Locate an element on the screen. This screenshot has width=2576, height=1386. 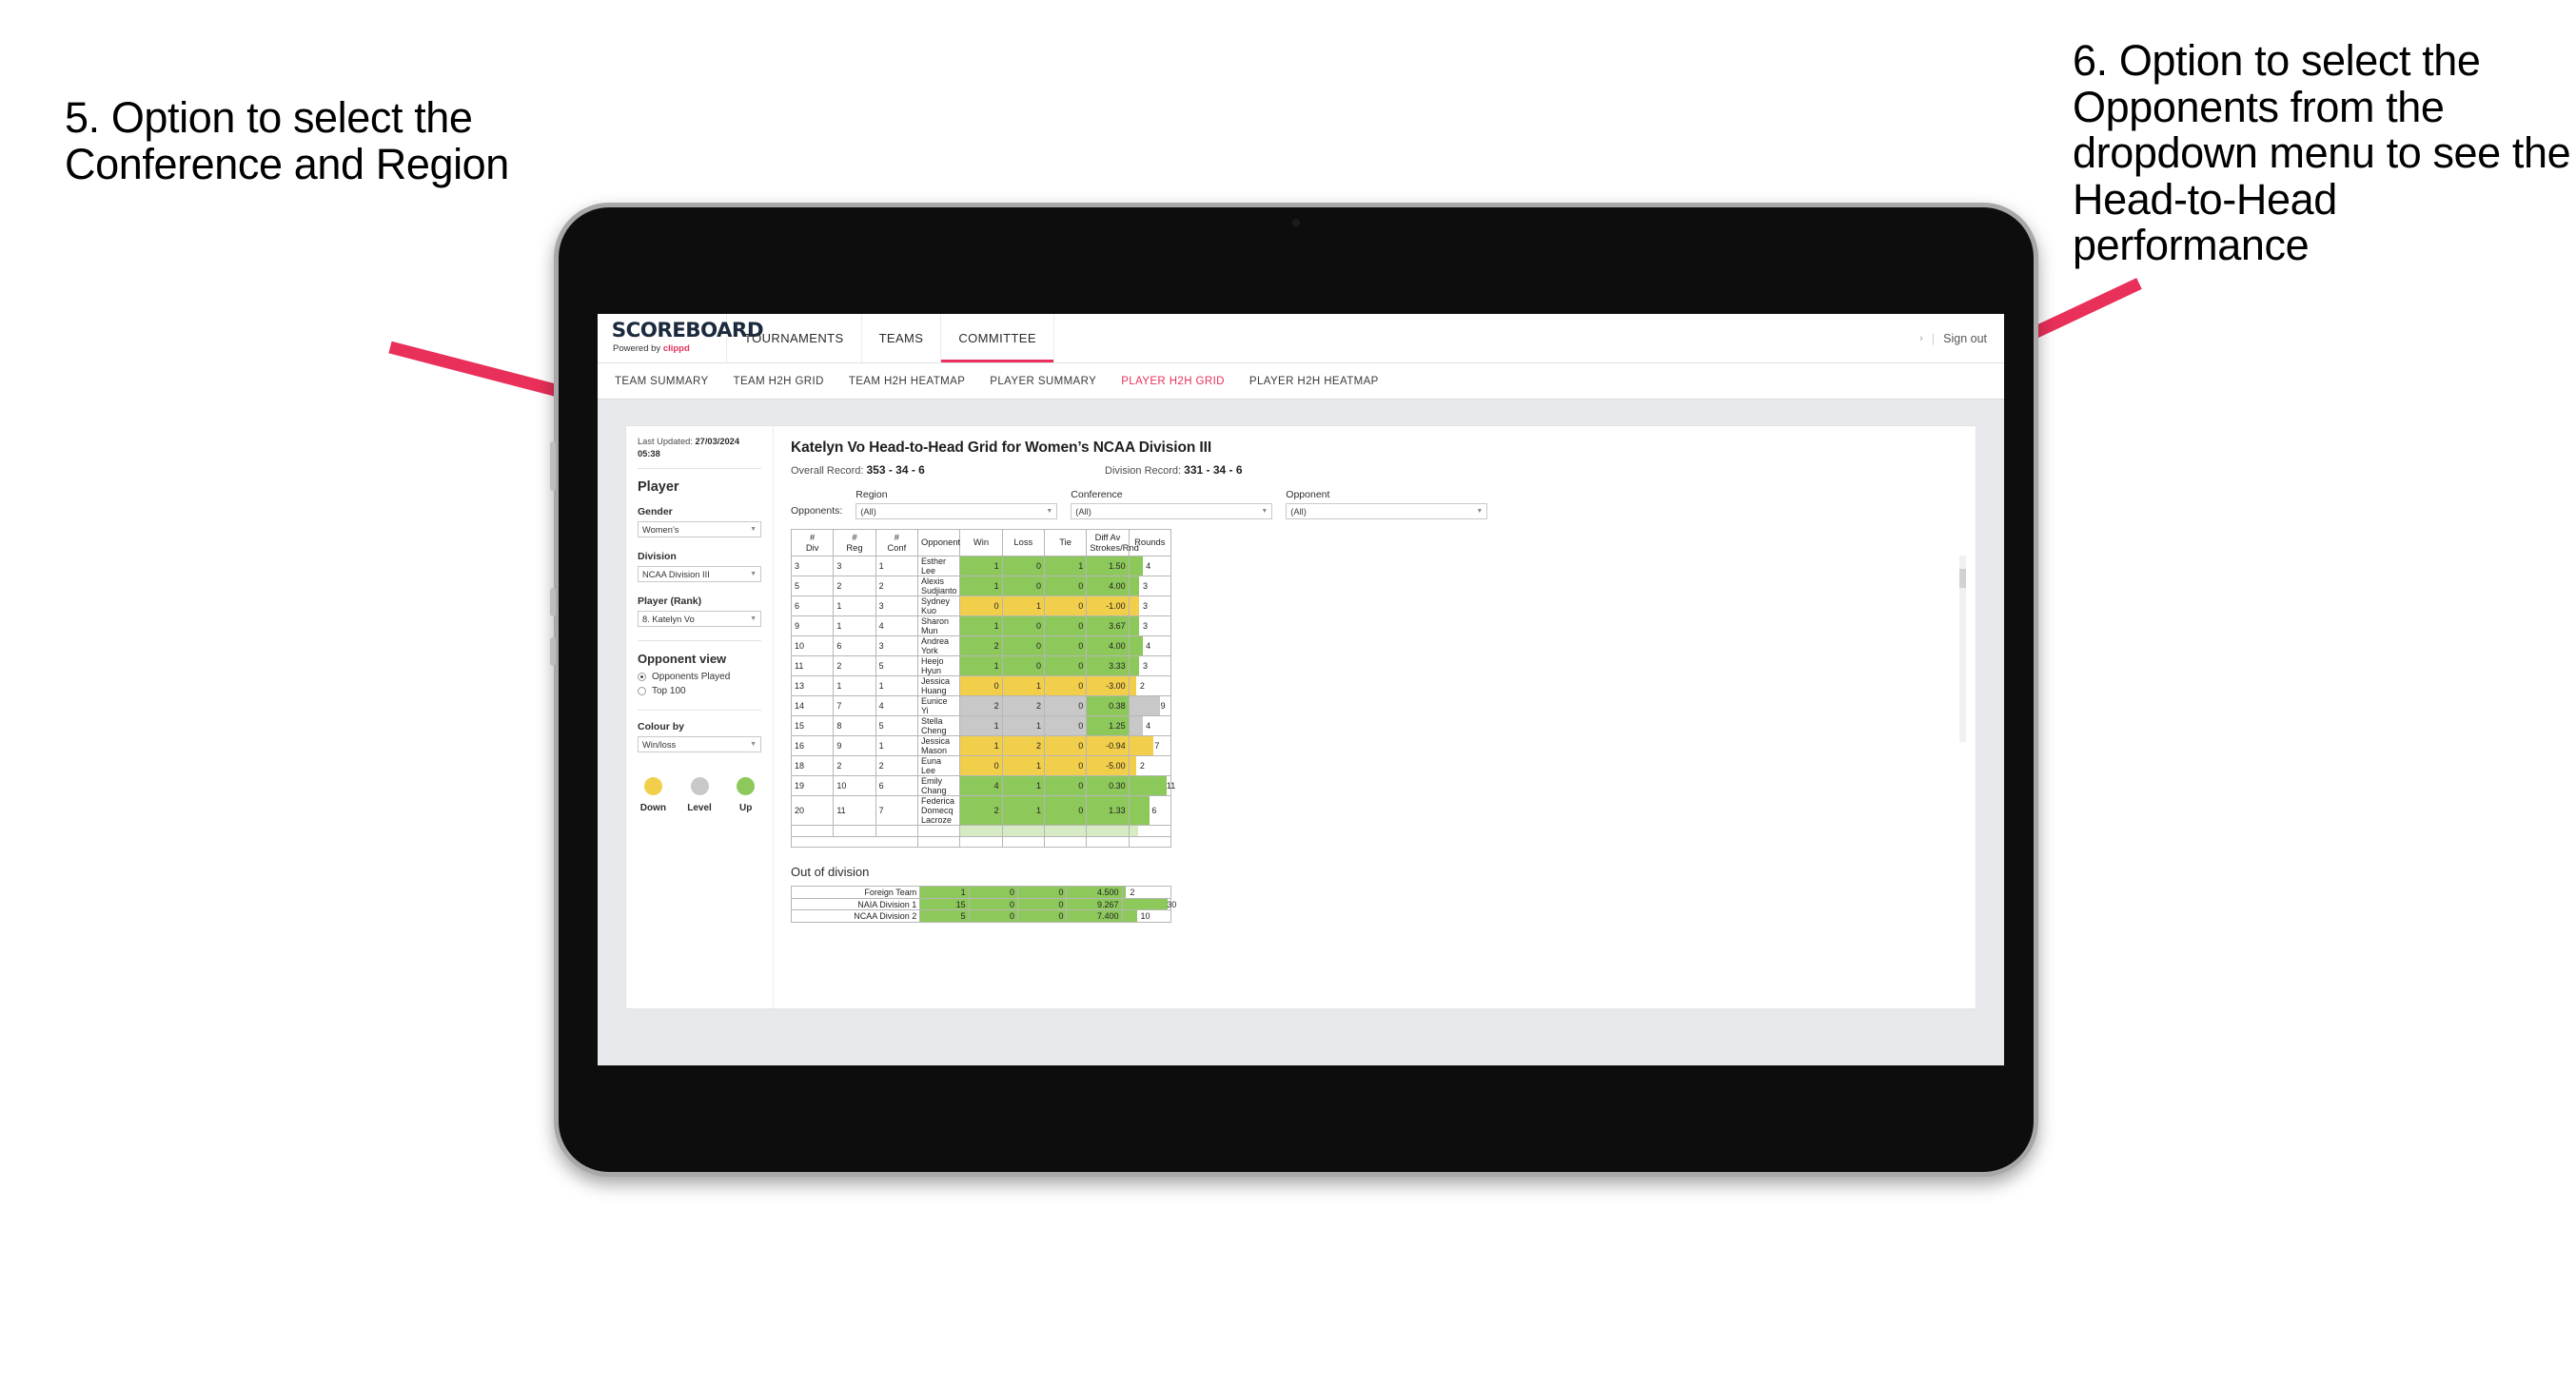
rounds-value: 30 is located at coordinates (1172, 904).